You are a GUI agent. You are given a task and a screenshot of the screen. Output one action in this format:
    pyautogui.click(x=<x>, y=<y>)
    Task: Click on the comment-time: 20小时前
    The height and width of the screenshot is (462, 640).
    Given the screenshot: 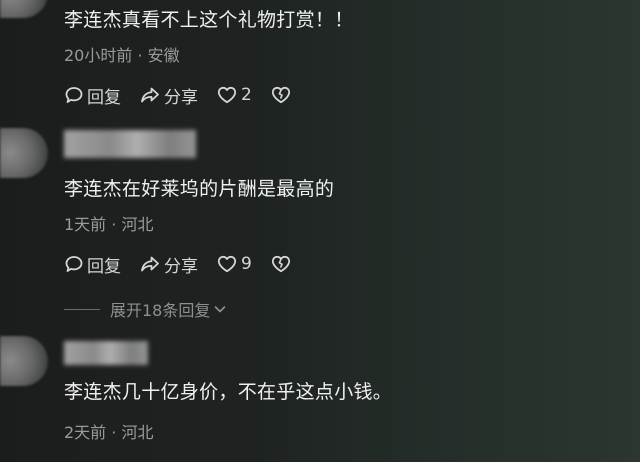 What is the action you would take?
    pyautogui.click(x=98, y=55)
    